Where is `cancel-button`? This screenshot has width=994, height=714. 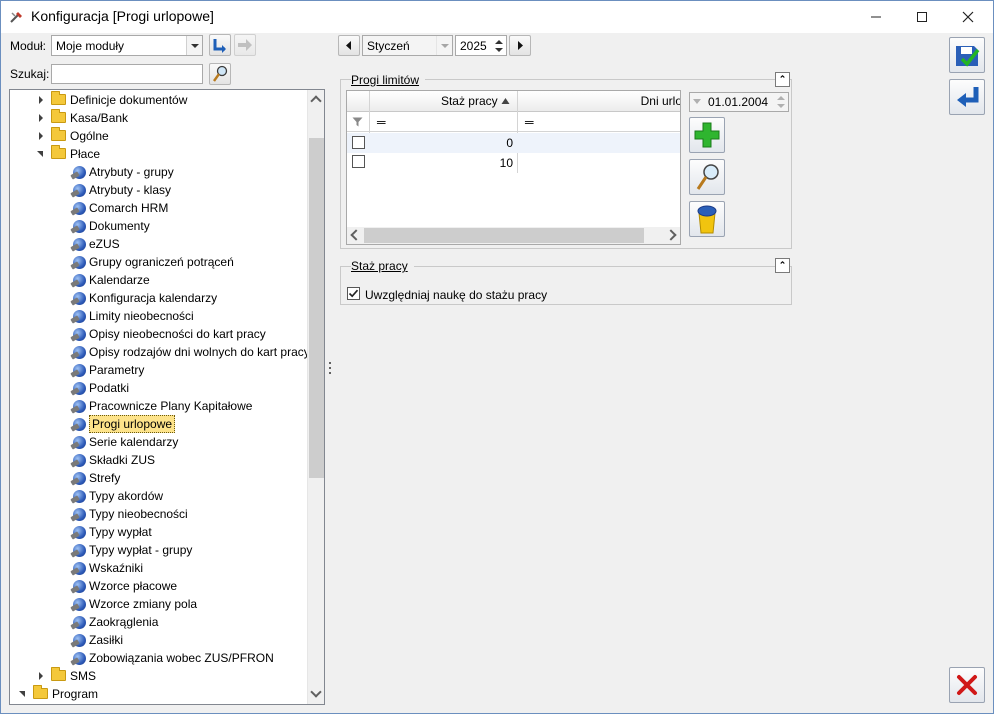
cancel-button is located at coordinates (967, 685).